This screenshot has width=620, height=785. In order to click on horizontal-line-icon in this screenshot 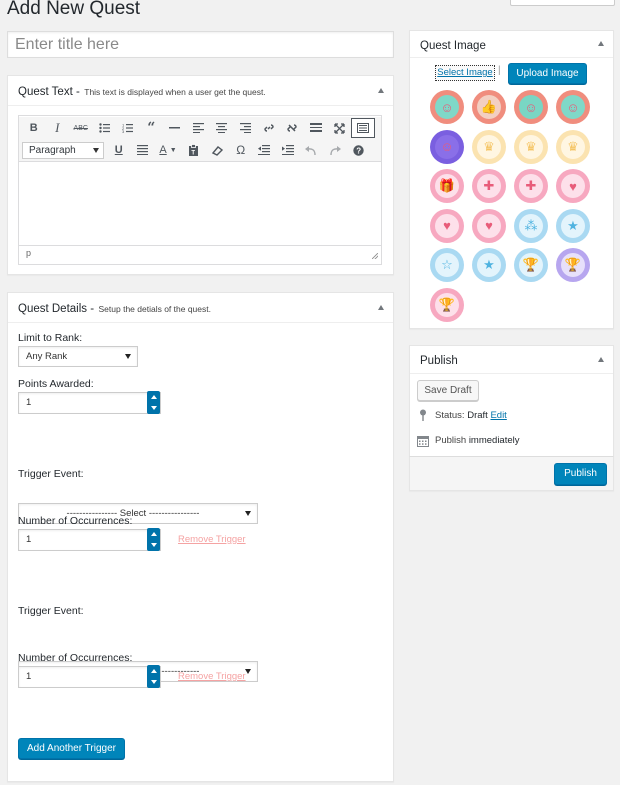, I will do `click(175, 128)`.